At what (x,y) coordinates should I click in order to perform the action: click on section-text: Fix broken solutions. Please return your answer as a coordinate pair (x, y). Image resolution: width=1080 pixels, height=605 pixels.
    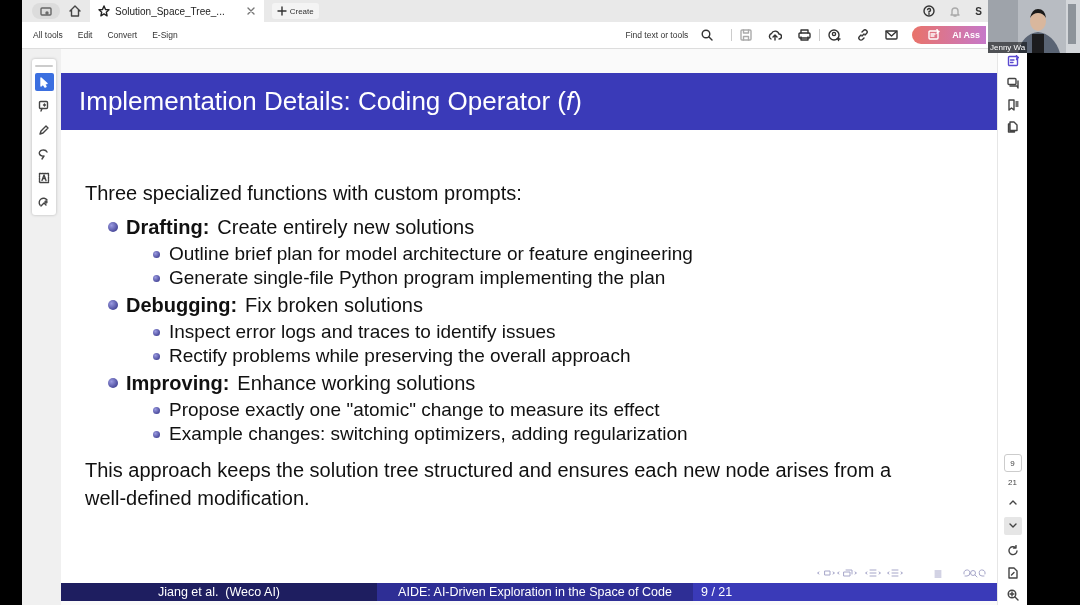
    Looking at the image, I should click on (334, 305).